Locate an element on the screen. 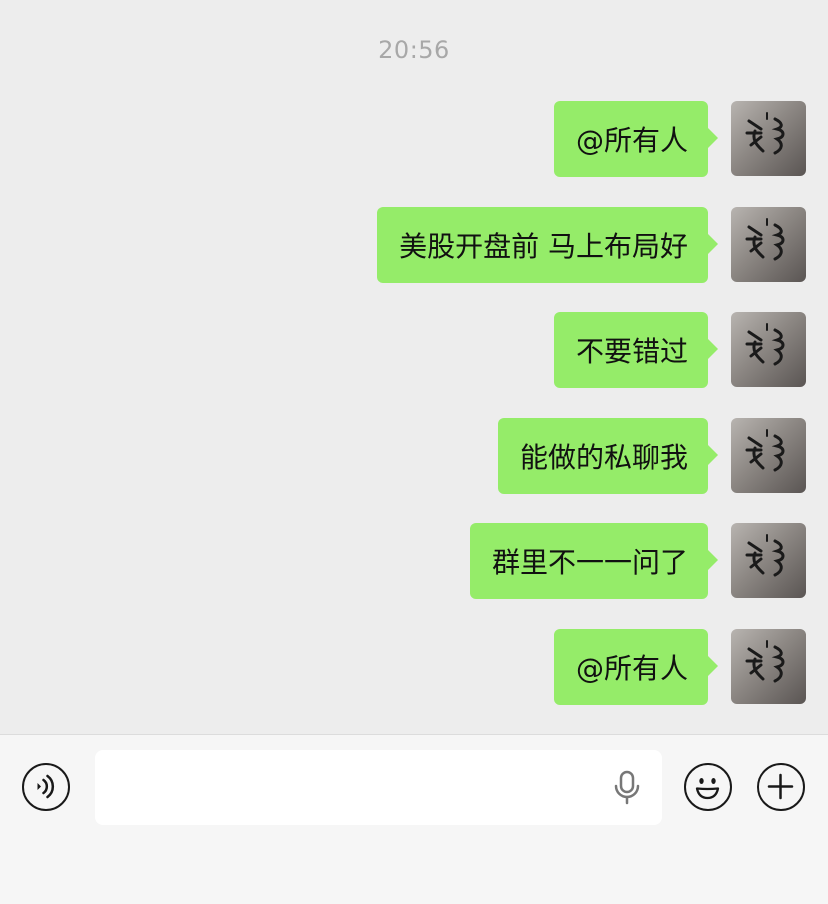  message-bubble: 能做的私聊我 is located at coordinates (608, 456).